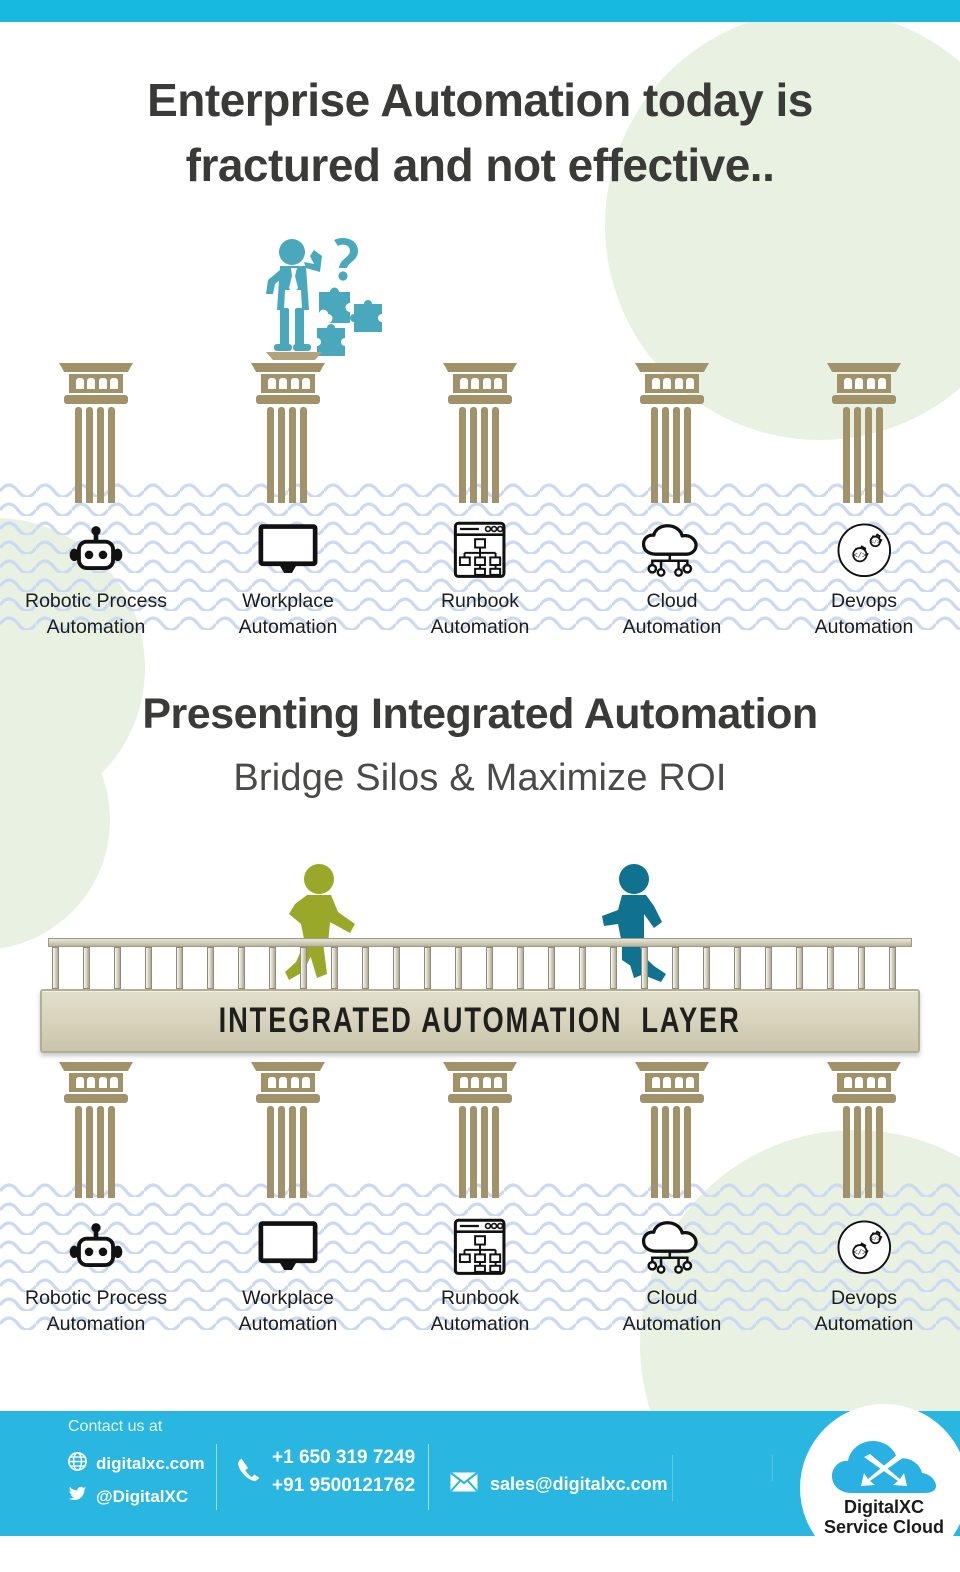  I want to click on bridge-railing-top, so click(480, 942).